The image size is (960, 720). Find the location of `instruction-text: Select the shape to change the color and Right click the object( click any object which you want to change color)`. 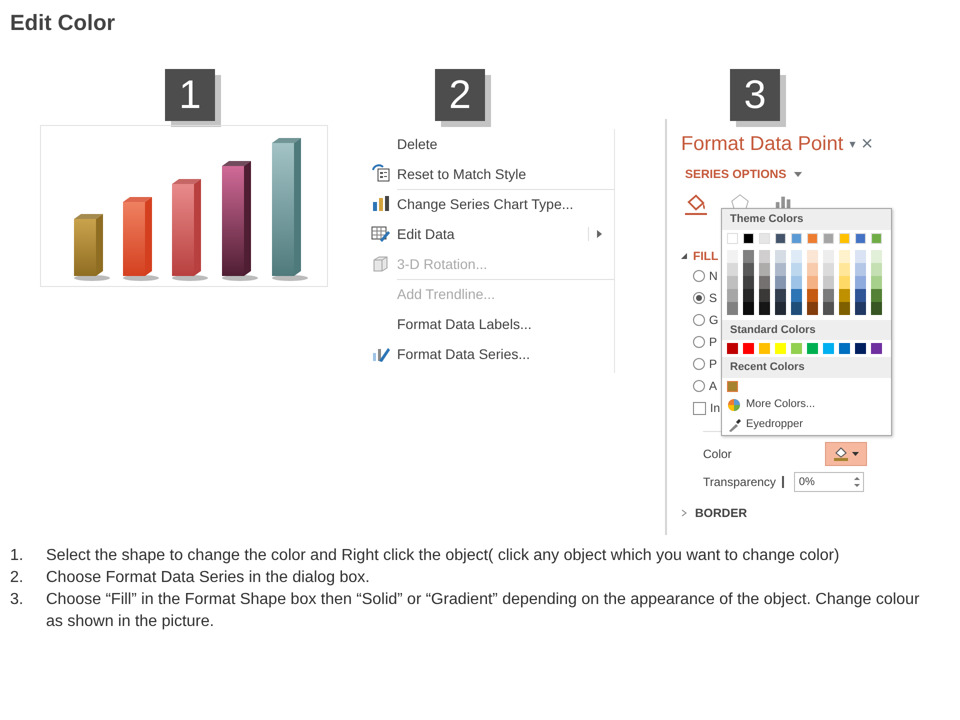

instruction-text: Select the shape to change the color and Right click the object( click any object which you want to change color) is located at coordinates (443, 556).